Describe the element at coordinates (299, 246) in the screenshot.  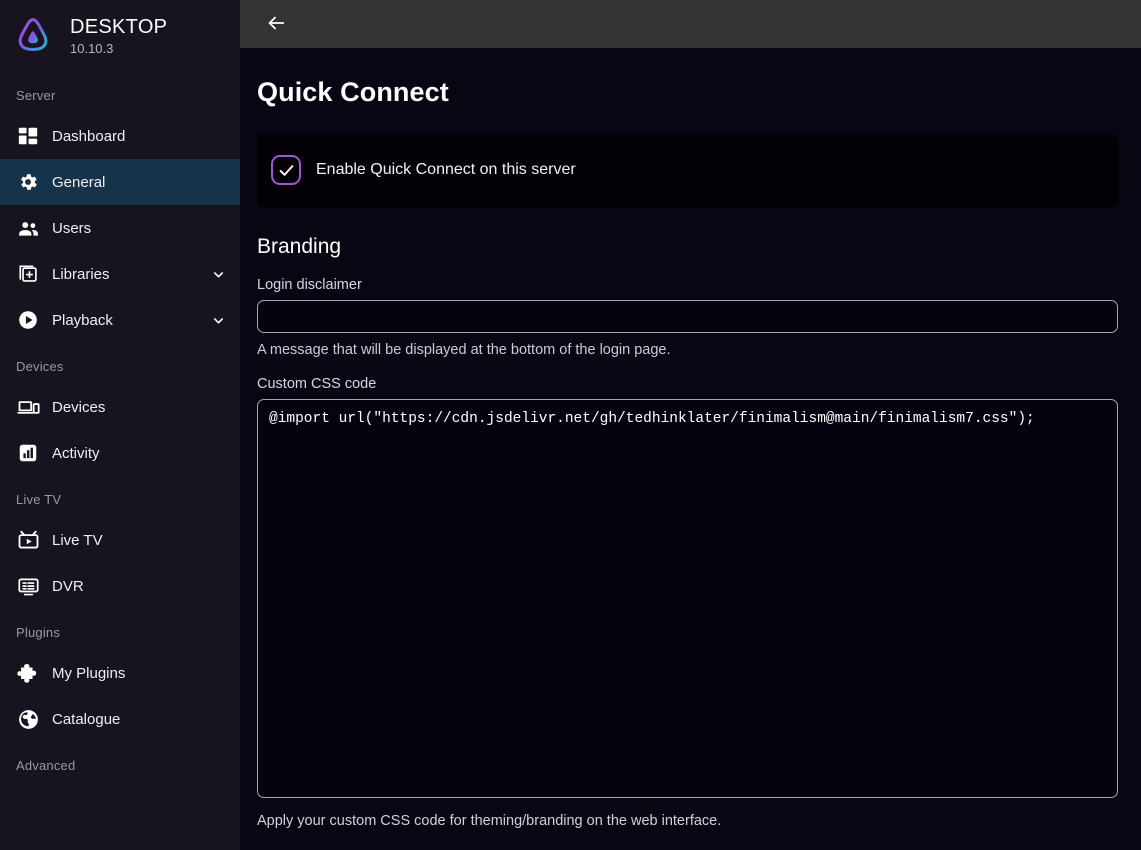
I see `branding-section-title: Branding` at that location.